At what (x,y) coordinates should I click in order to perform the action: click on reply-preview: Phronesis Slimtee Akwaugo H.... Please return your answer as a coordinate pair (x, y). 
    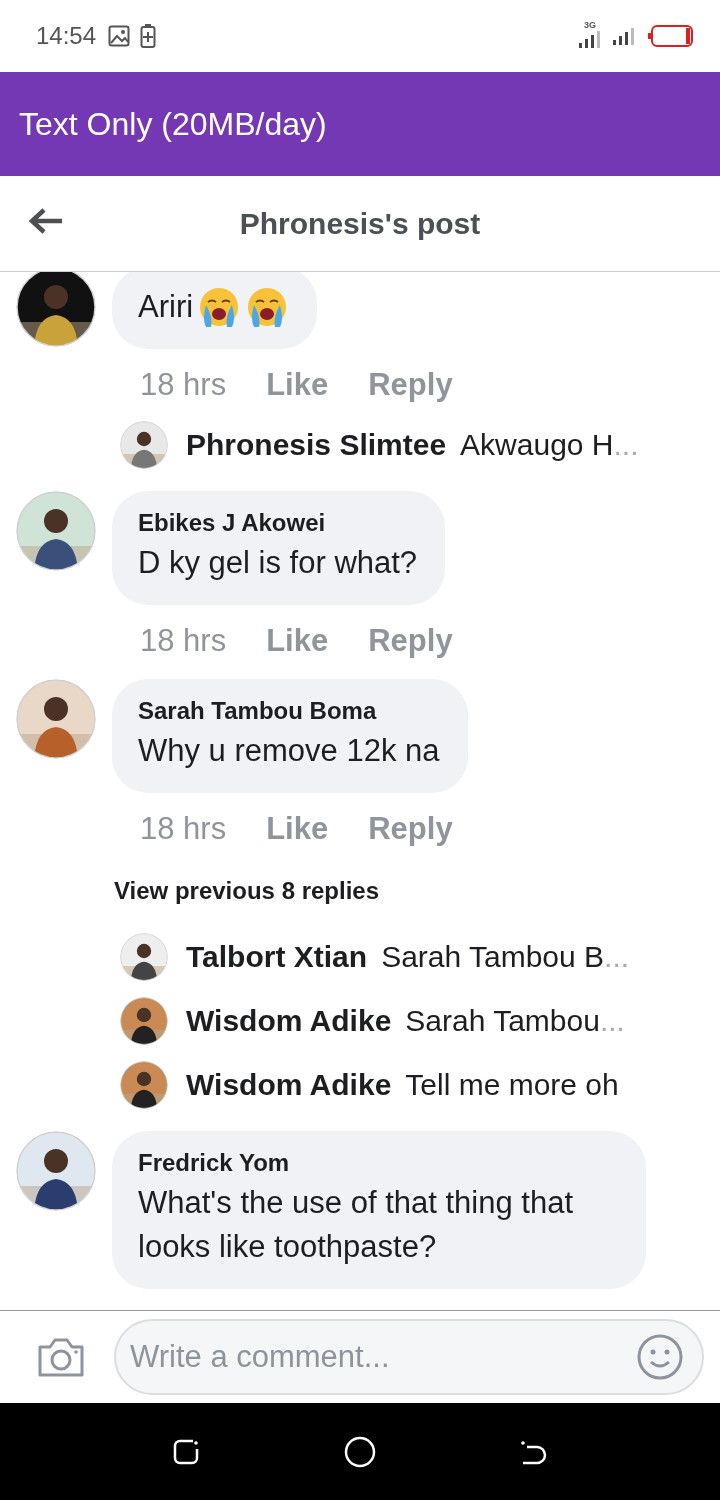
    Looking at the image, I should click on (412, 445).